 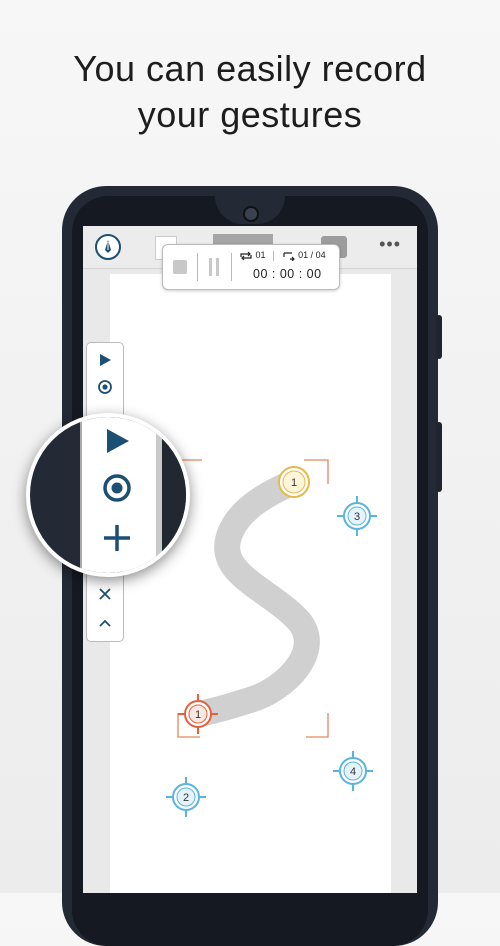 I want to click on magnified-bezel, so click(x=174, y=495).